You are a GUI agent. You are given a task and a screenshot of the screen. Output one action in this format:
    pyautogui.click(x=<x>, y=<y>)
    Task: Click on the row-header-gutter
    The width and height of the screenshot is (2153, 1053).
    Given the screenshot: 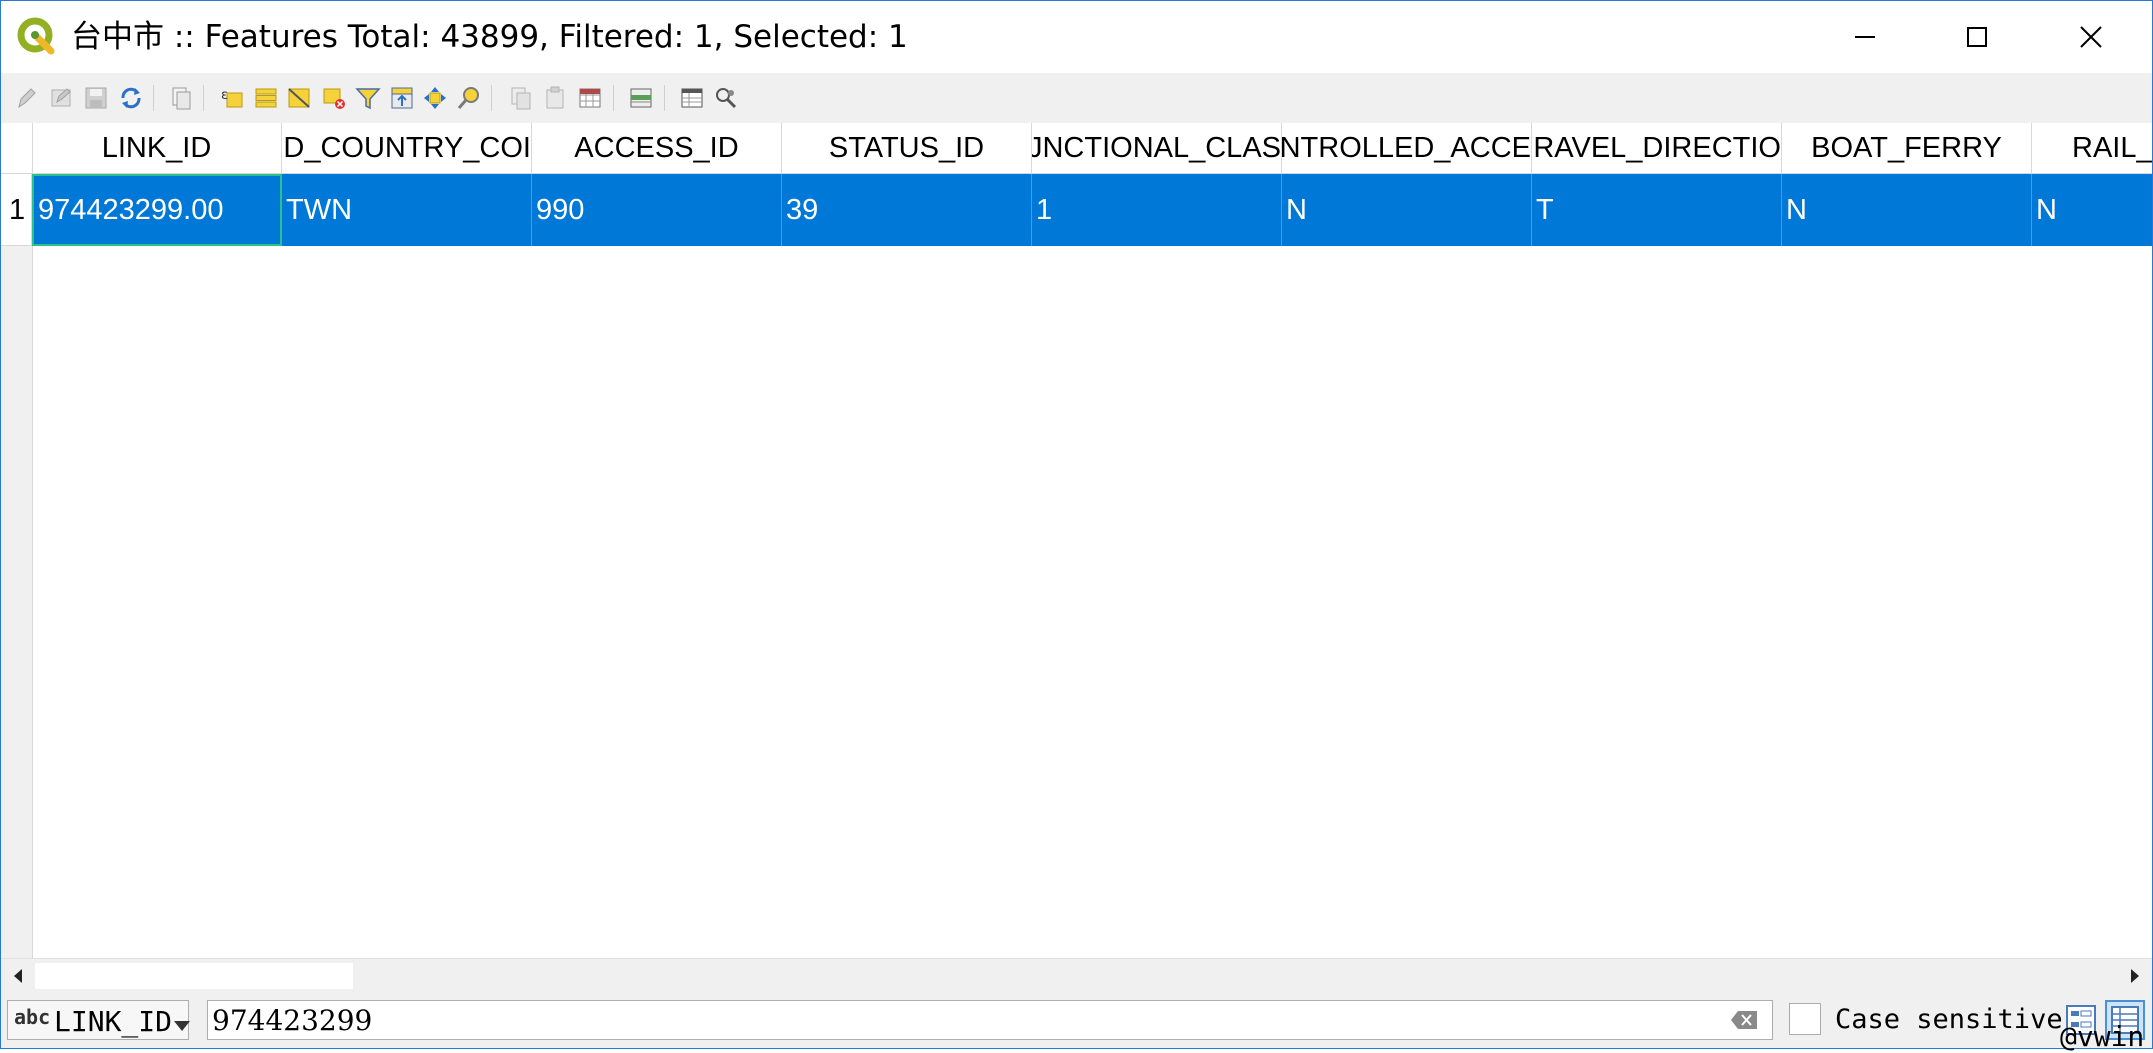 What is the action you would take?
    pyautogui.click(x=17, y=602)
    